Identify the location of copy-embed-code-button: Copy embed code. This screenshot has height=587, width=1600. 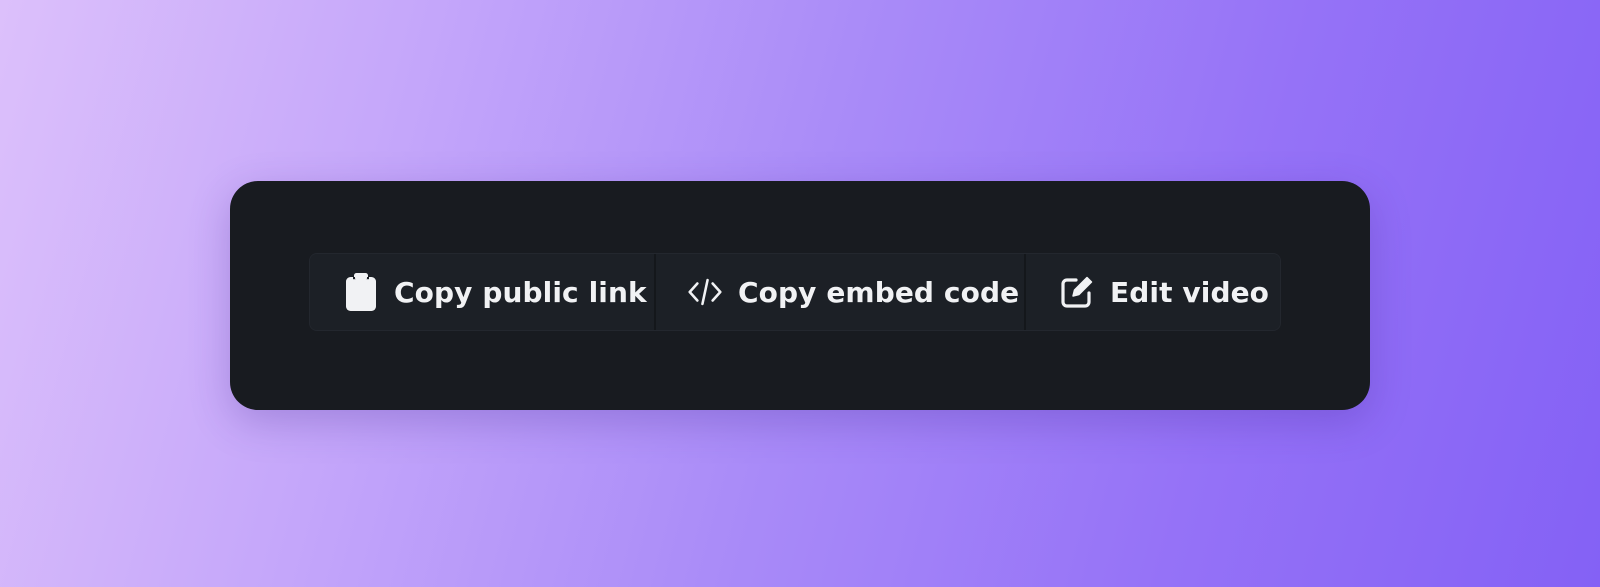
(839, 292).